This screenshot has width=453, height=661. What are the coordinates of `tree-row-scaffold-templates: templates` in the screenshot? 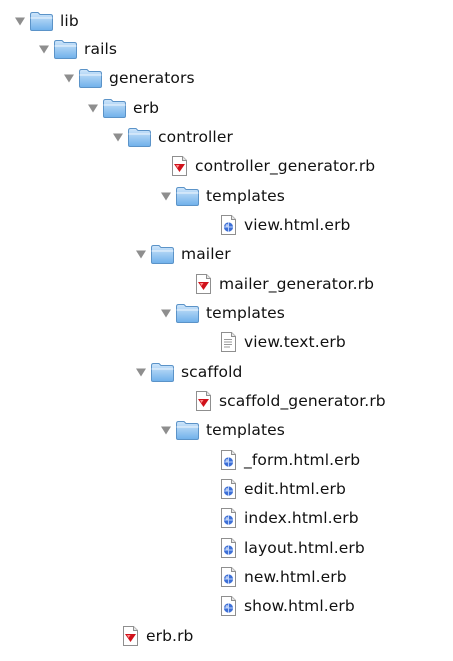 It's located at (222, 430).